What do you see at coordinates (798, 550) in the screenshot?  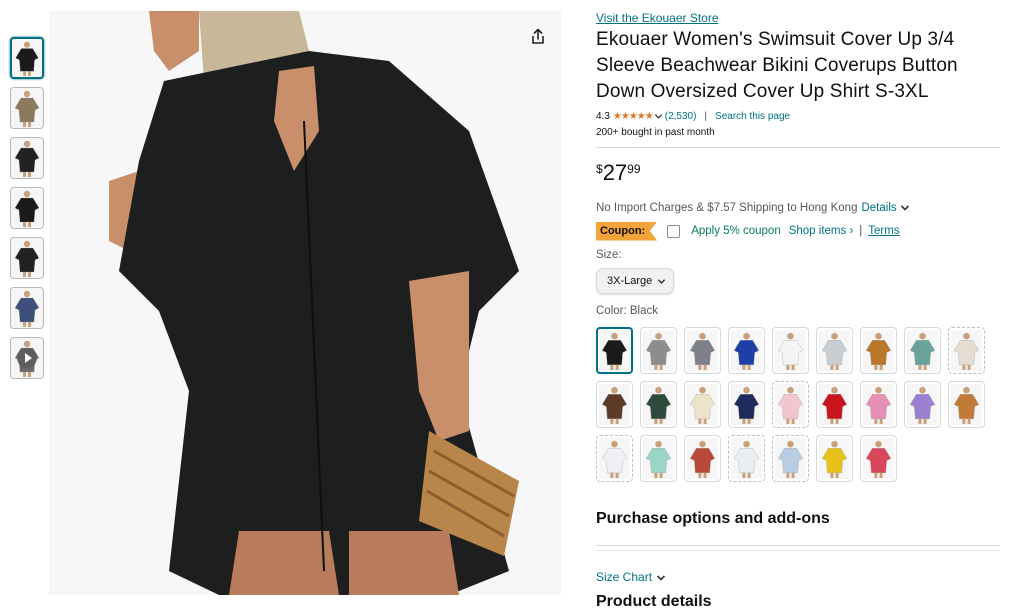 I see `divider` at bounding box center [798, 550].